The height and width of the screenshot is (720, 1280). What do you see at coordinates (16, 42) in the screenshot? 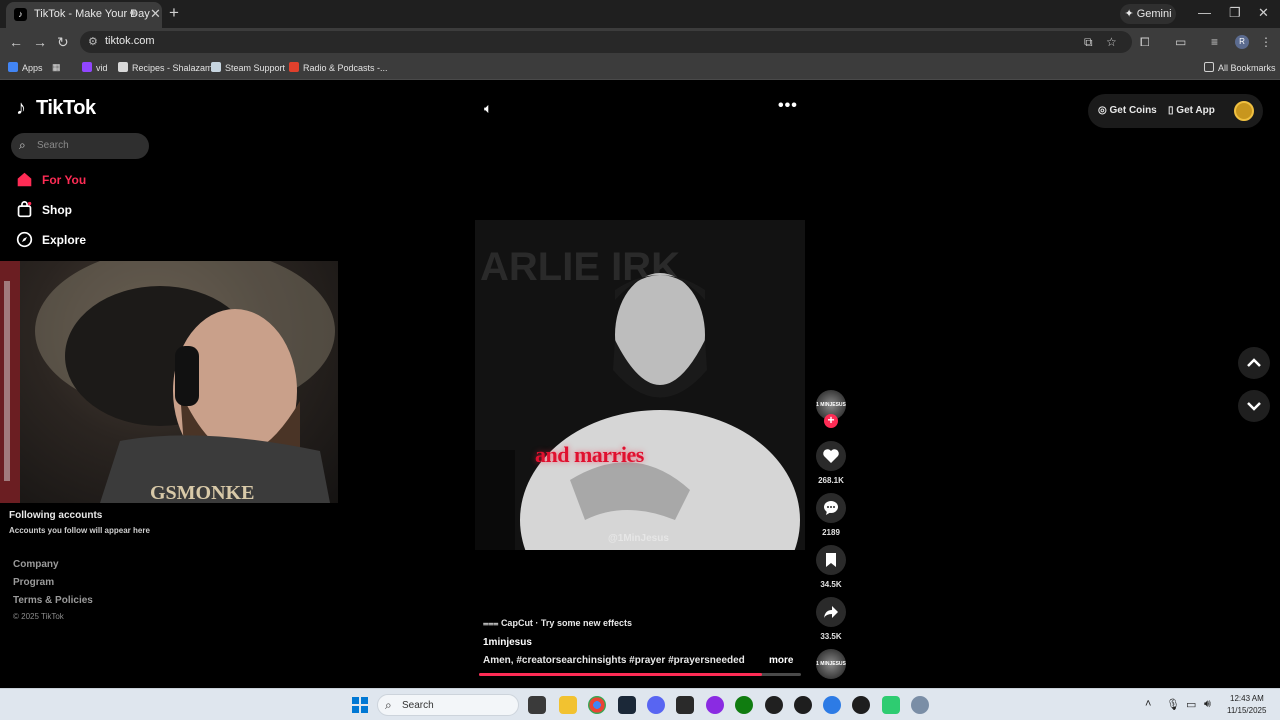
I see `back-icon: ←` at bounding box center [16, 42].